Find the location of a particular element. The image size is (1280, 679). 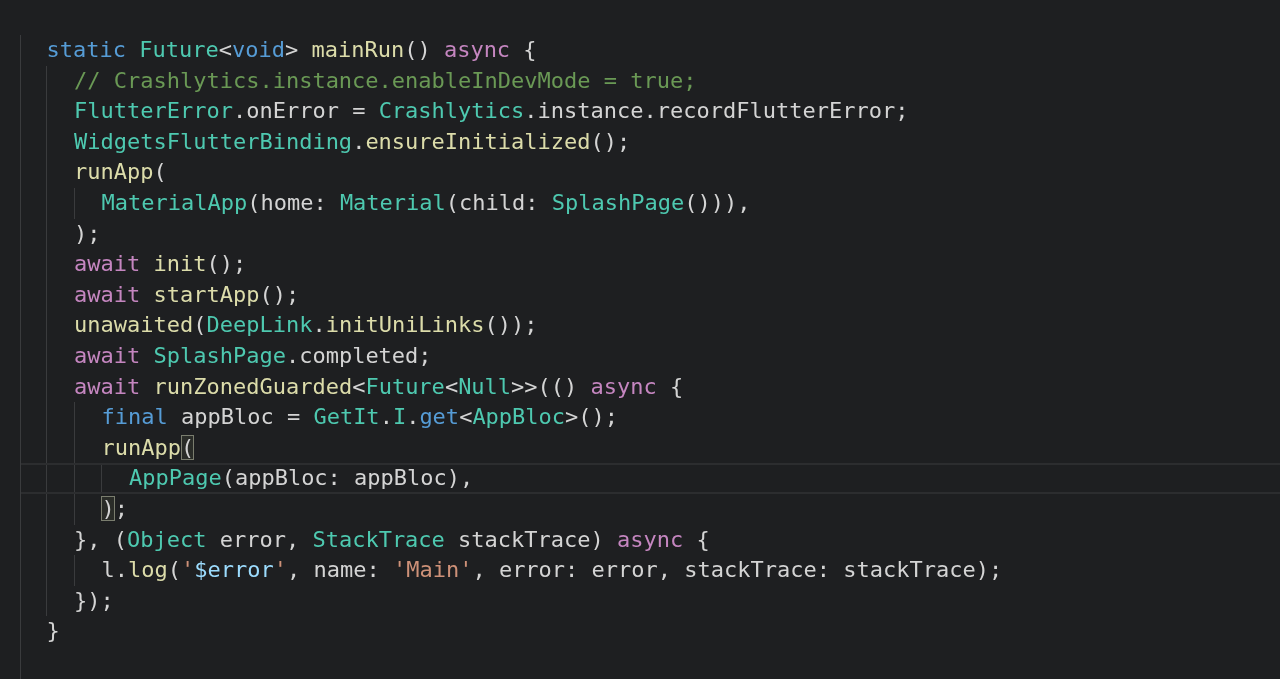

code-line: unawaited(DeepLink.initUniLinks()); is located at coordinates (306, 325).